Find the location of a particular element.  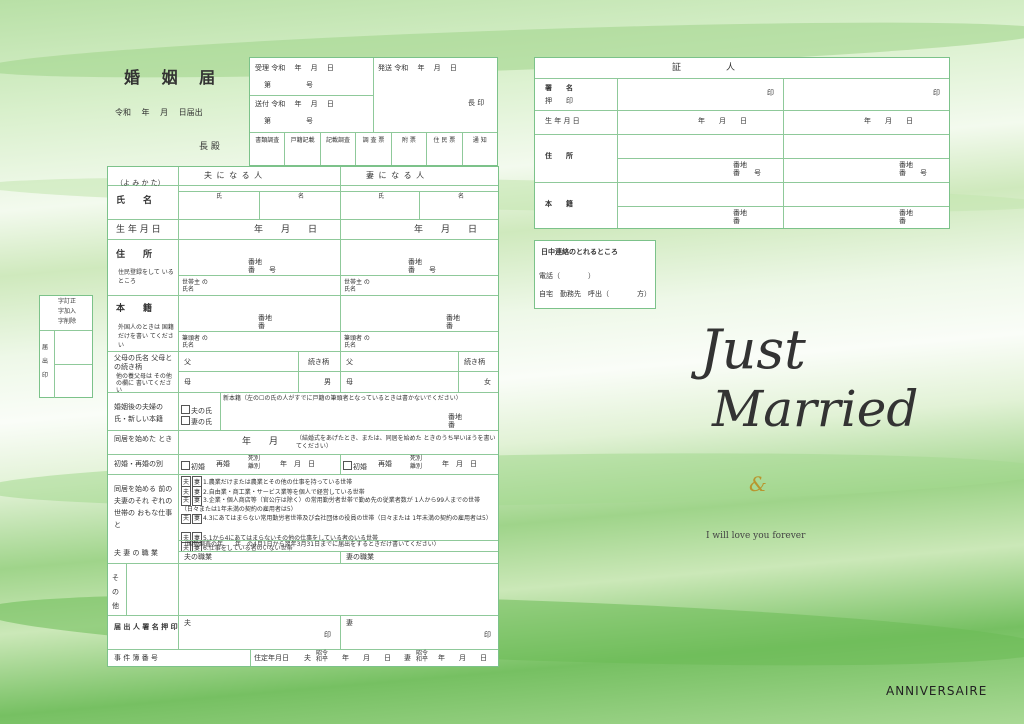

husband-surname-label: 氏 is located at coordinates (219, 196).